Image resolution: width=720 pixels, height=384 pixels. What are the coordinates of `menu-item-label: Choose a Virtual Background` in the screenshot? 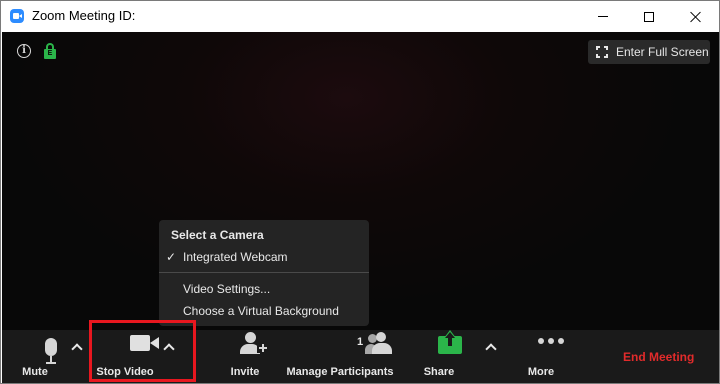 It's located at (261, 311).